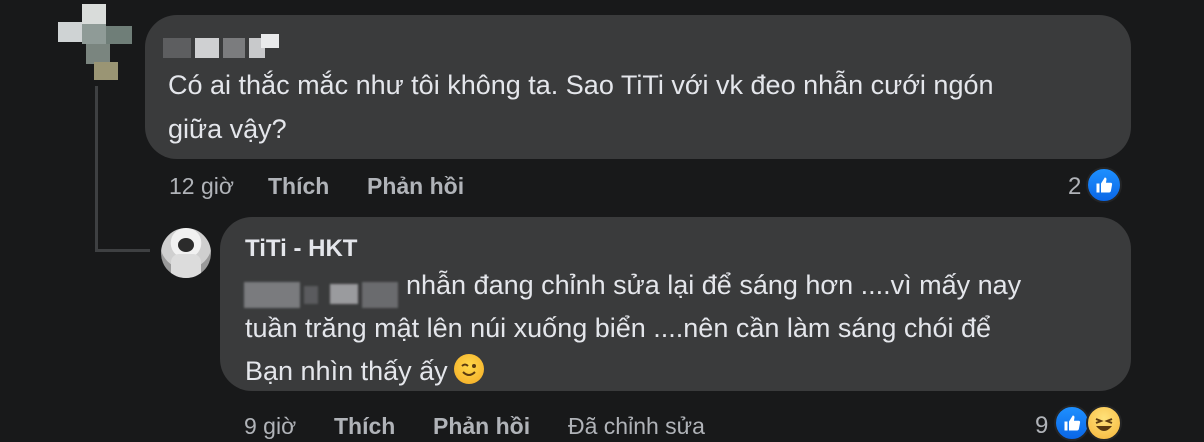 Image resolution: width=1204 pixels, height=442 pixels. I want to click on comment-like-button: Thích, so click(298, 186).